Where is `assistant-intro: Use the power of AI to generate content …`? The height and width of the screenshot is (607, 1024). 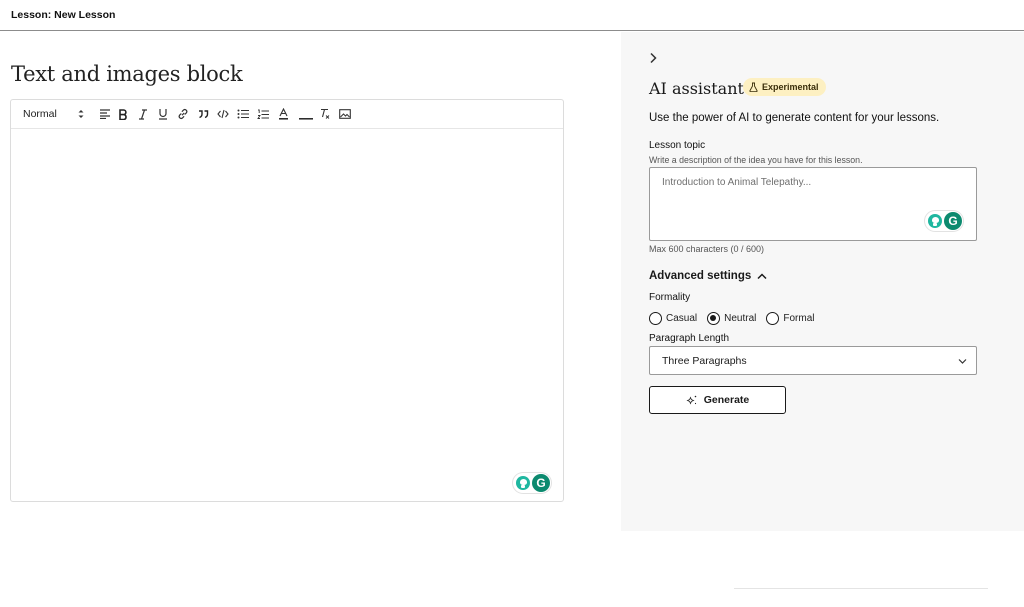 assistant-intro: Use the power of AI to generate content … is located at coordinates (794, 118).